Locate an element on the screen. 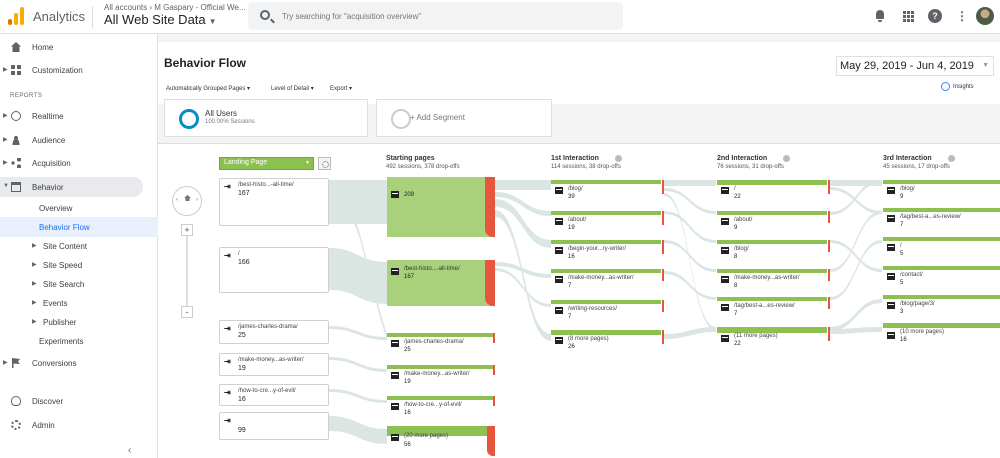  landing-node: ⇥ /how-to-cre...y-of-evil/16 is located at coordinates (274, 395).